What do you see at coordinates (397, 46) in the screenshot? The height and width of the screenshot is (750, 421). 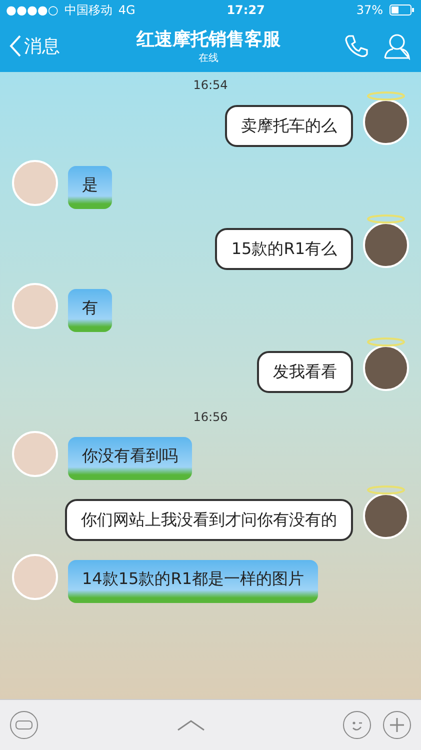 I see `profile-icon` at bounding box center [397, 46].